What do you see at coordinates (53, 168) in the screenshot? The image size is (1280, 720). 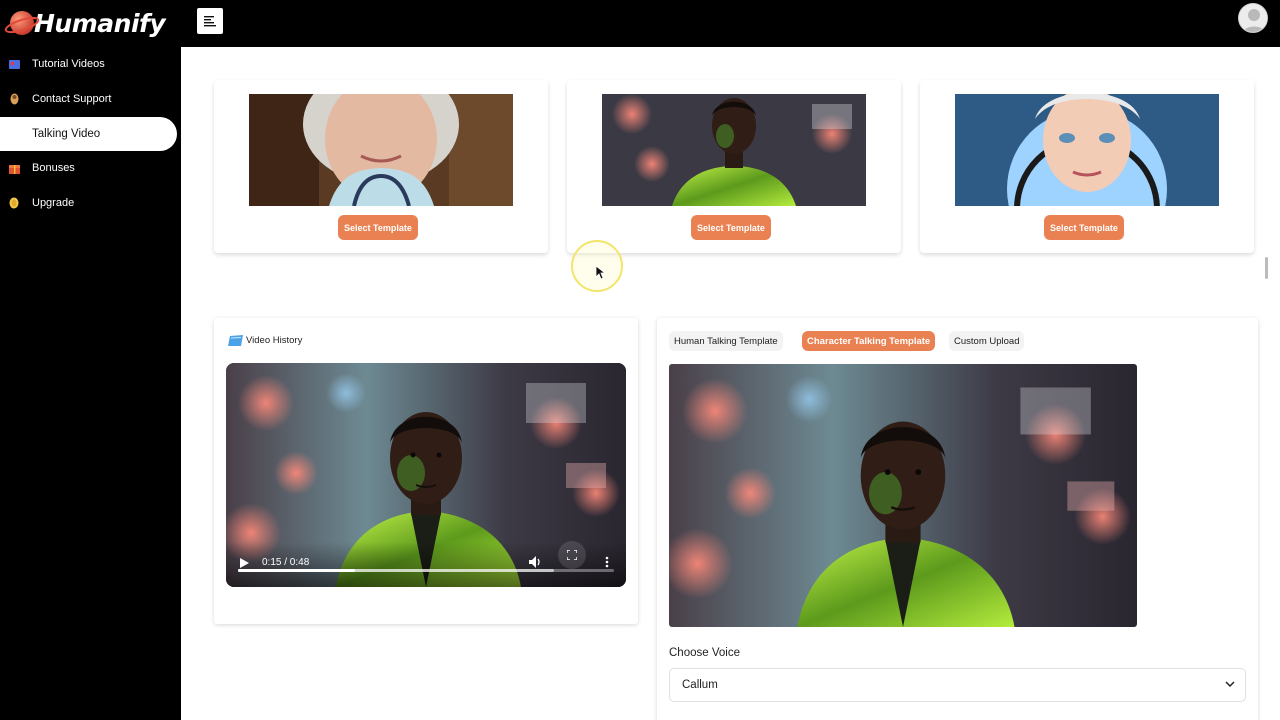 I see `sidebar-item-label: Bonuses` at bounding box center [53, 168].